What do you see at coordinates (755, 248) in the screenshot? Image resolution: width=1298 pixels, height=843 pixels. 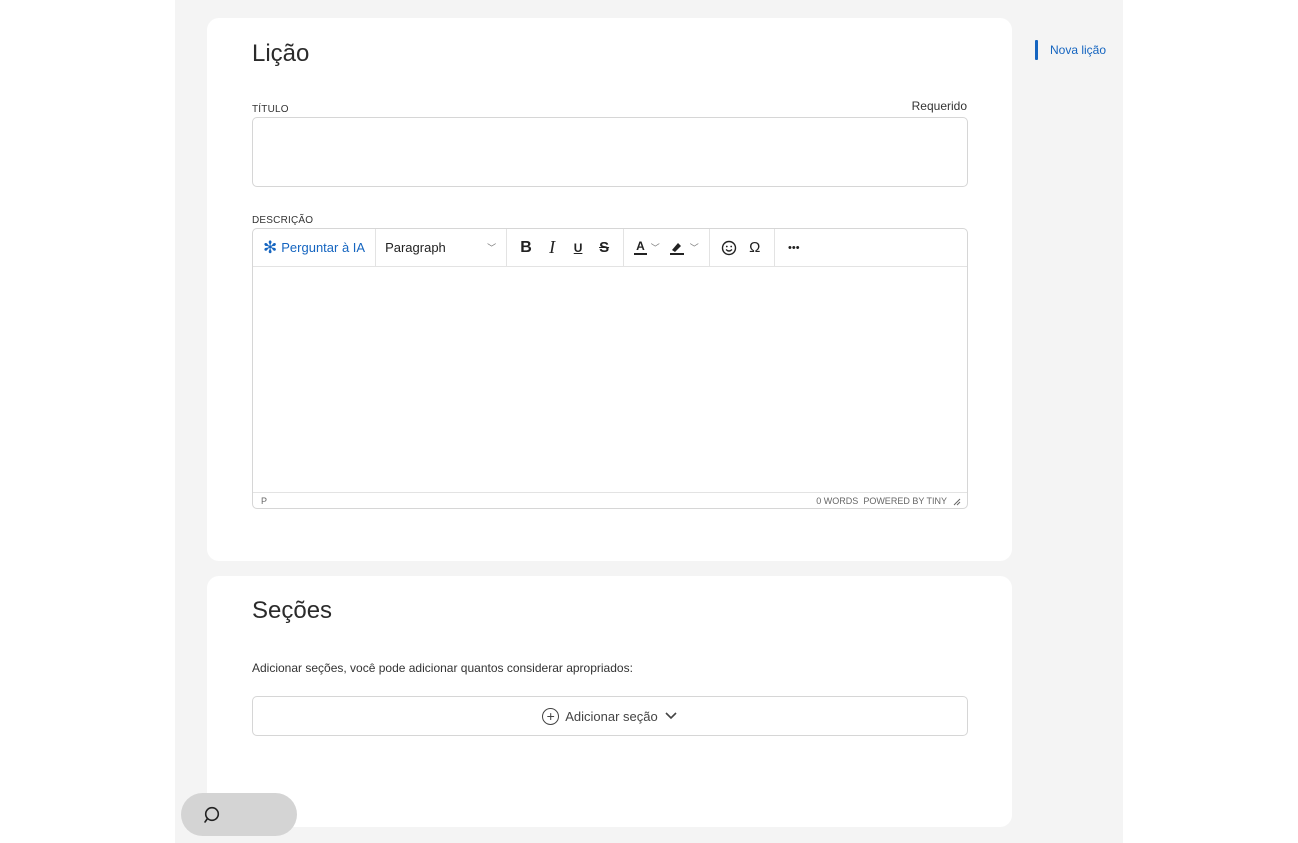 I see `special-character-button: Ω` at bounding box center [755, 248].